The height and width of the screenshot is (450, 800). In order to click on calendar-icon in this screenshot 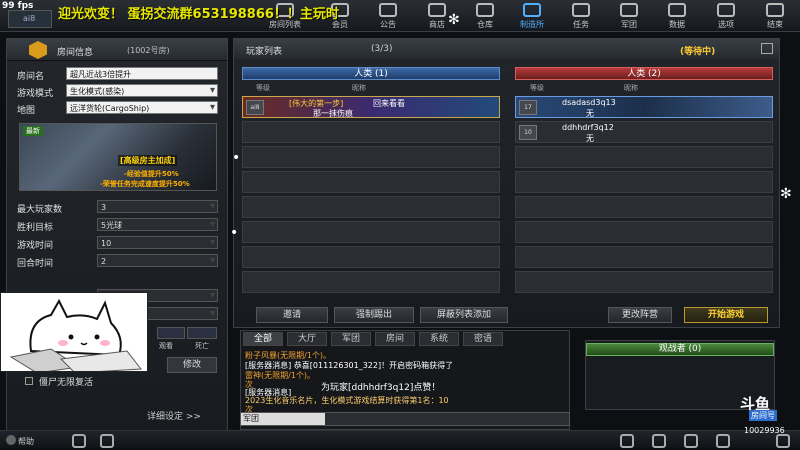, I will do `click(723, 441)`.